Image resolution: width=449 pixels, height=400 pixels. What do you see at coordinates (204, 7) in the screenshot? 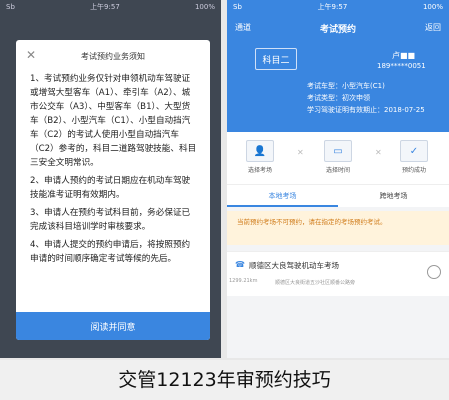
I see `left-battery: 100%` at bounding box center [204, 7].